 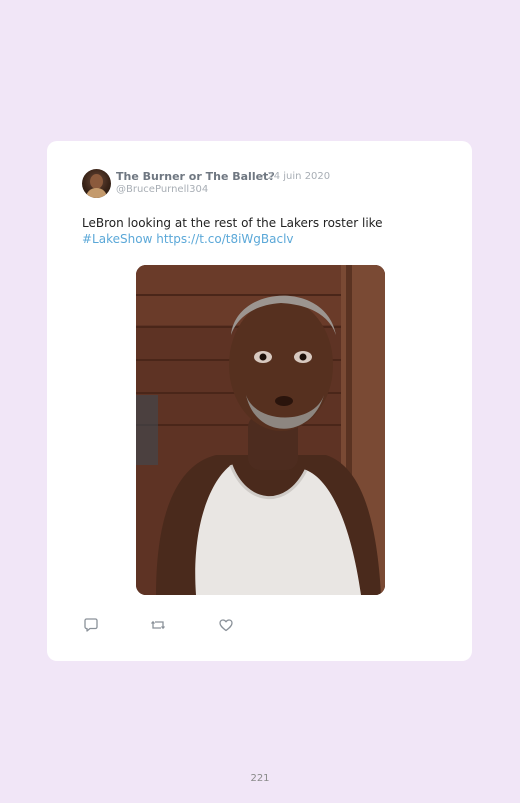 I want to click on avatar-face, so click(x=96, y=181).